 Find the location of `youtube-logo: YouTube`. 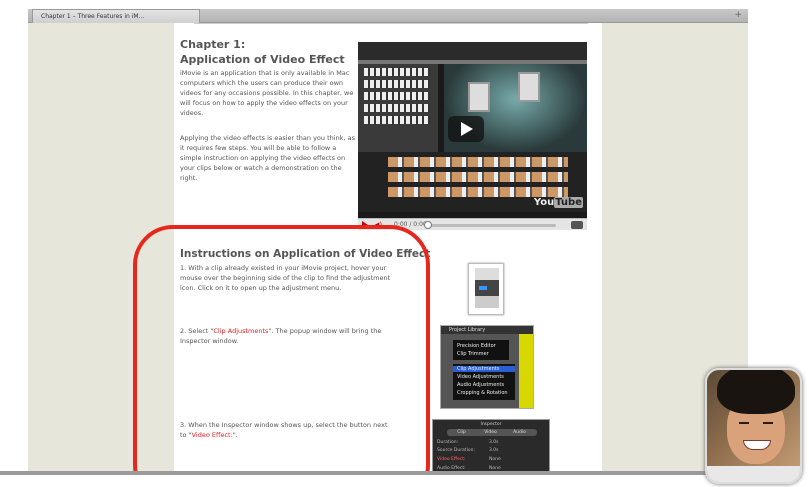

youtube-logo: YouTube is located at coordinates (558, 202).